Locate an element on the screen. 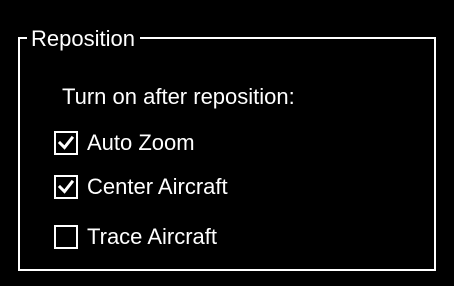 The image size is (454, 286). trace-aircraft-label: Trace Aircraft is located at coordinates (152, 236).